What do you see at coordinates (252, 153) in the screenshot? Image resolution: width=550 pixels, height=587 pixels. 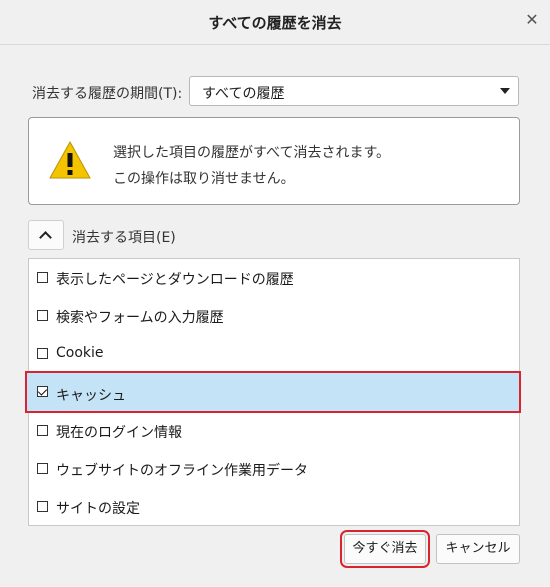 I see `warning-text-line1: 選択した項目の履歴がすべて消去されます。` at bounding box center [252, 153].